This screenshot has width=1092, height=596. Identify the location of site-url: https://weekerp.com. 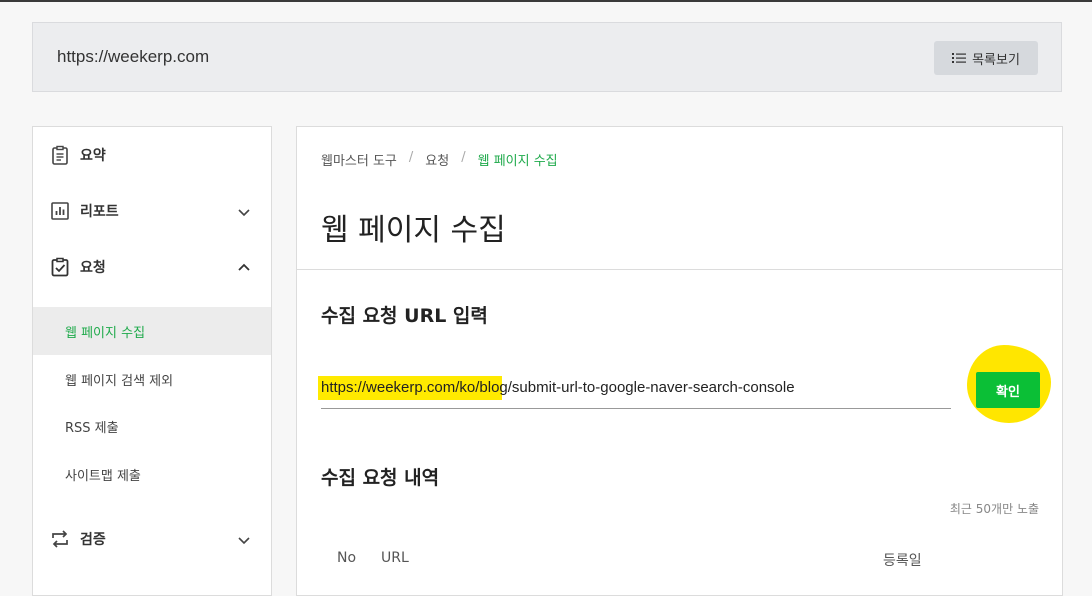
(133, 56).